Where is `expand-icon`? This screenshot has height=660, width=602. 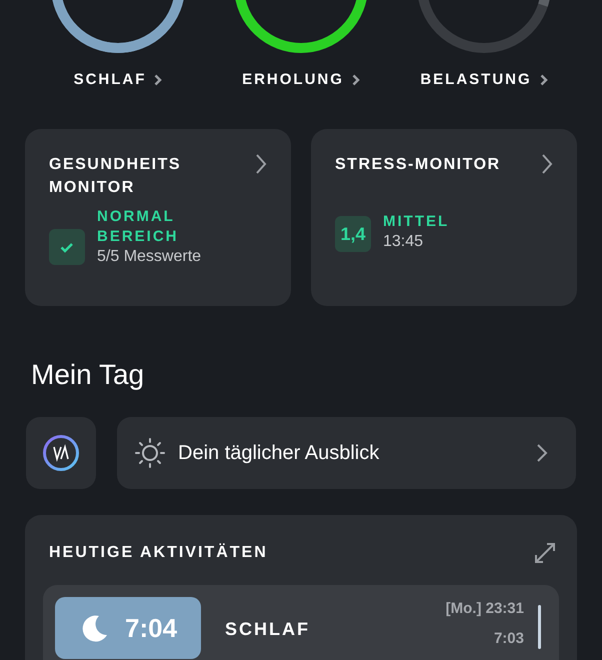
expand-icon is located at coordinates (545, 553).